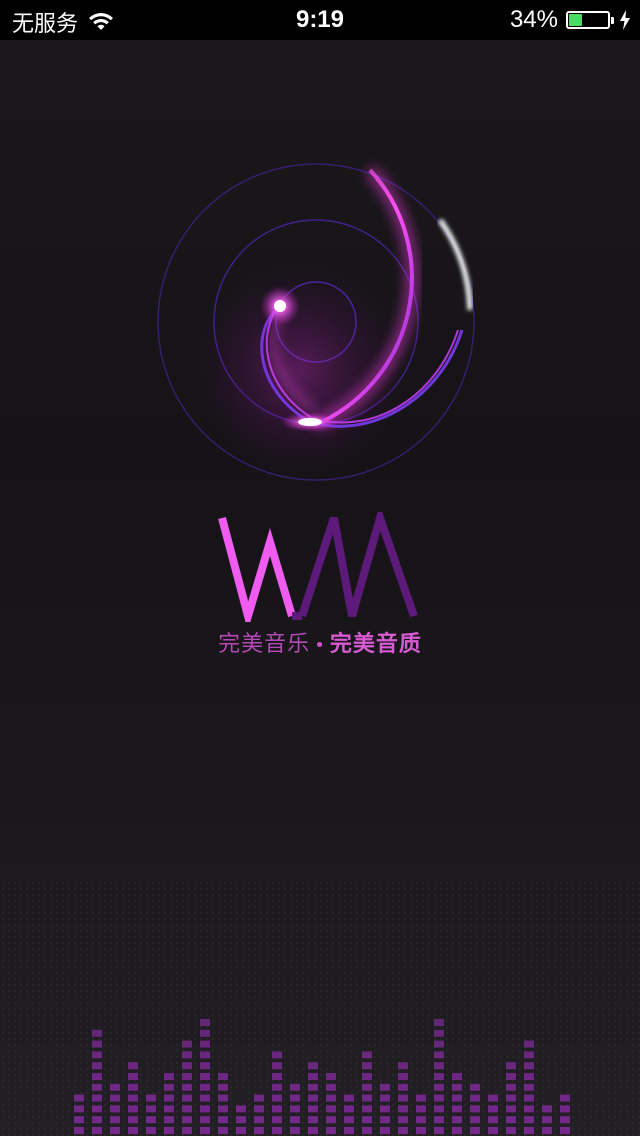 This screenshot has height=1136, width=640. I want to click on battery-percent: 34%, so click(533, 19).